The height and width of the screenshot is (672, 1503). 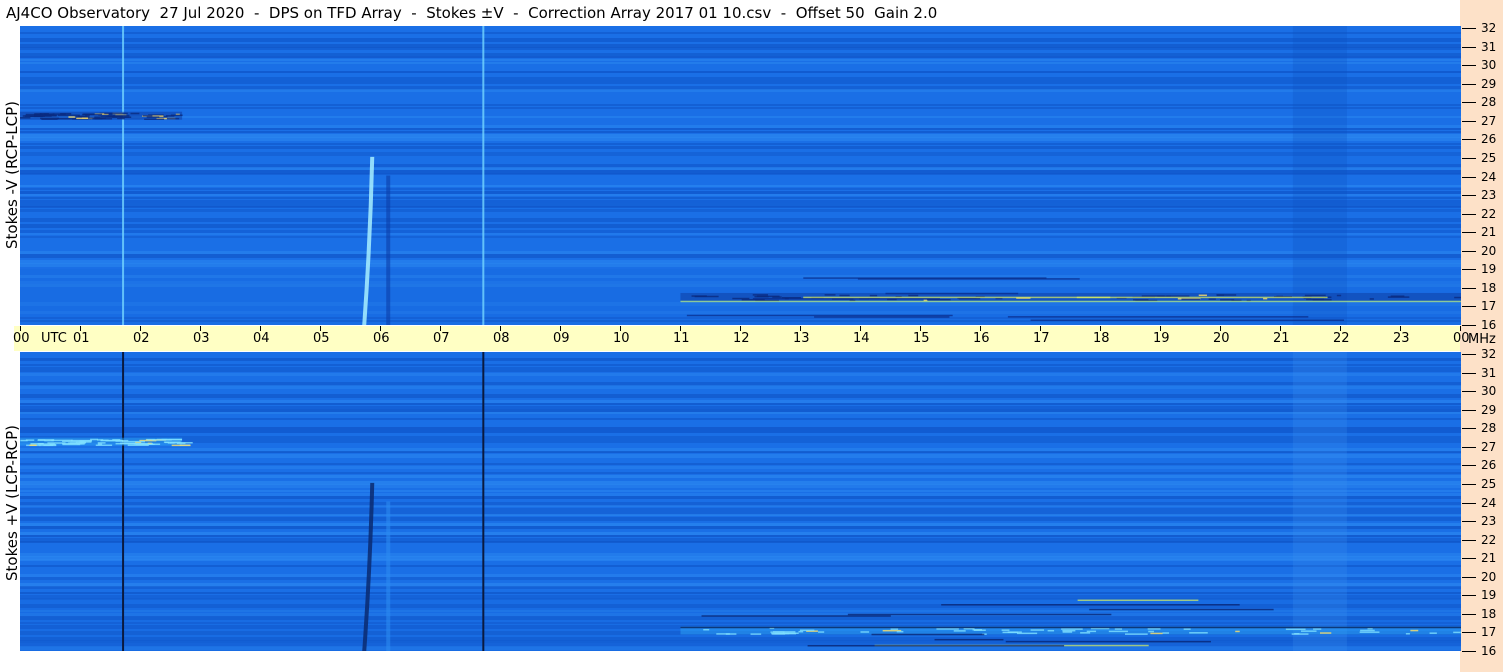 What do you see at coordinates (261, 338) in the screenshot?
I see `utc-tick-label: 04` at bounding box center [261, 338].